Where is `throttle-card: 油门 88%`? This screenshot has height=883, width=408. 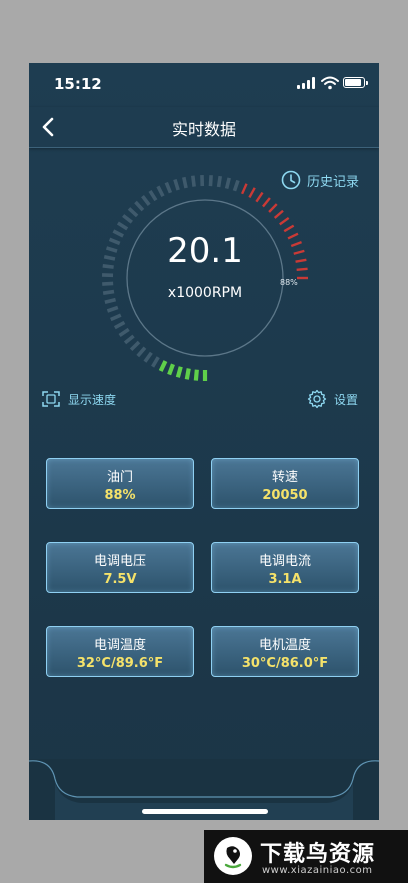 throttle-card: 油门 88% is located at coordinates (120, 483).